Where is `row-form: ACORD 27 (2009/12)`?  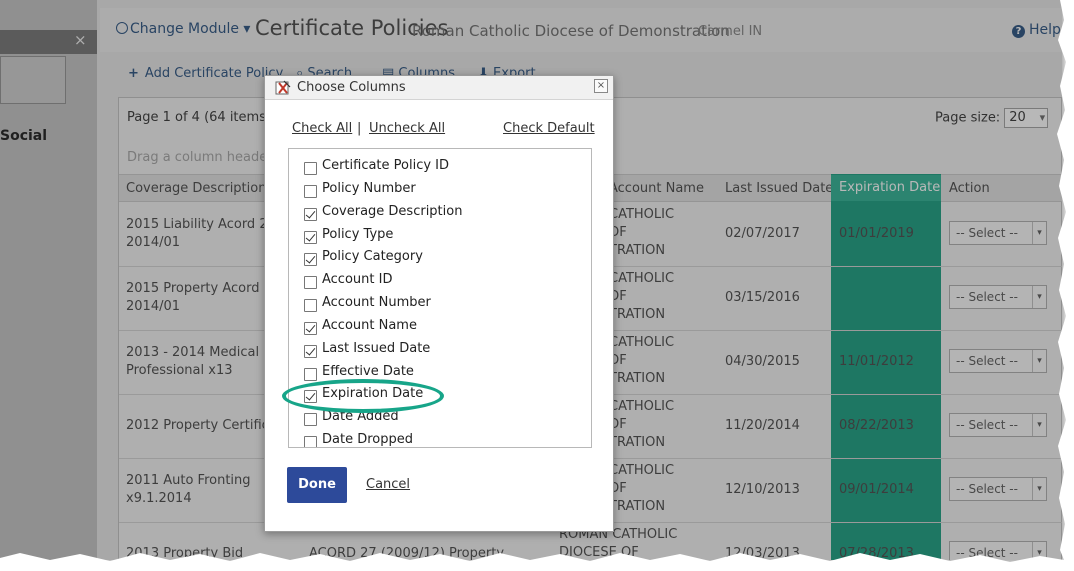
row-form: ACORD 27 (2009/12) is located at coordinates (377, 553).